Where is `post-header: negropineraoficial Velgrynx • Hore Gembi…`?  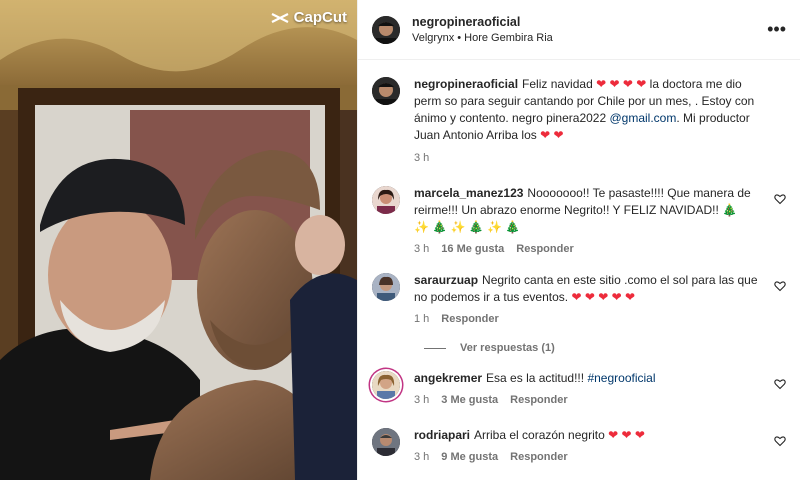 post-header: negropineraoficial Velgrynx • Hore Gembi… is located at coordinates (579, 30).